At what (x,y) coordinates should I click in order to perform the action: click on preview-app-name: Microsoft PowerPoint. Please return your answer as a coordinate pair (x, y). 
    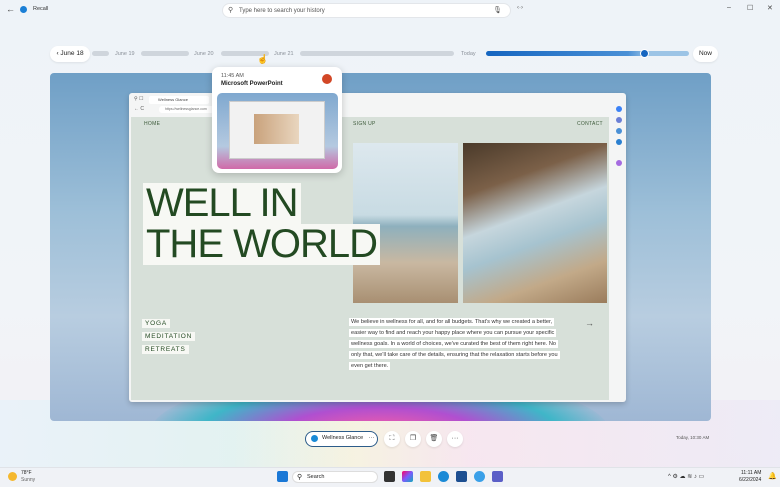
    Looking at the image, I should click on (252, 84).